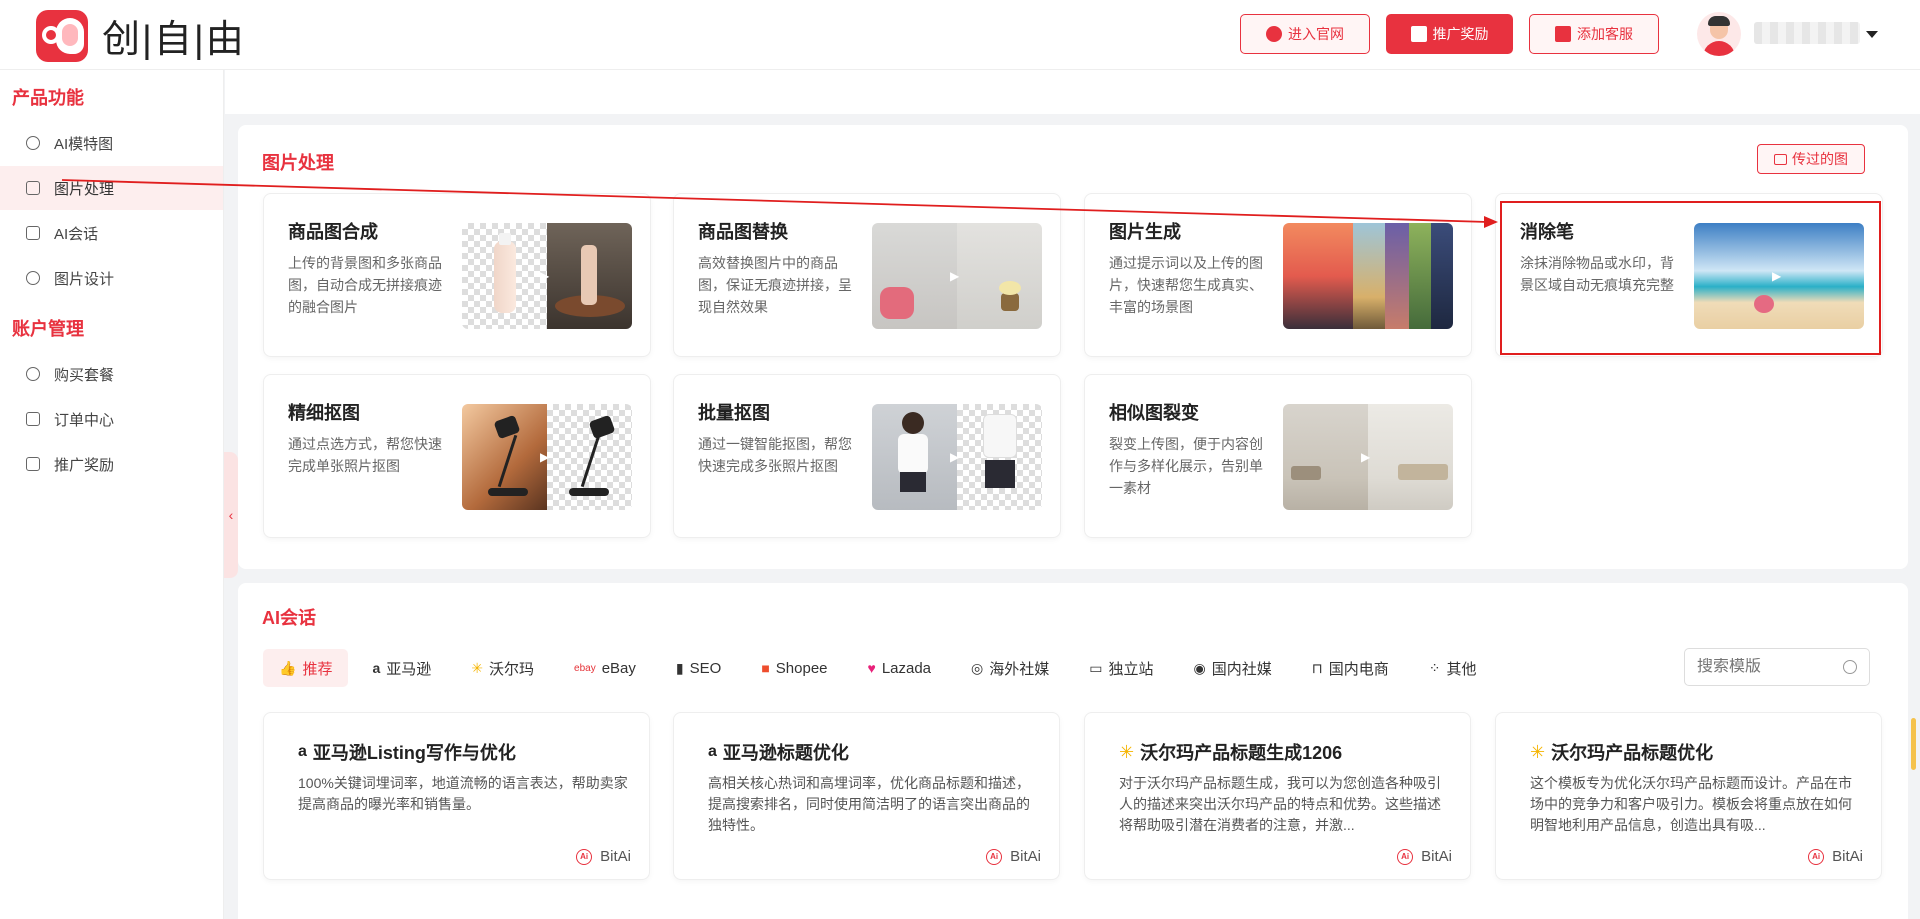 This screenshot has width=1920, height=919. What do you see at coordinates (977, 667) in the screenshot?
I see `globe-chat-icon: ◎` at bounding box center [977, 667].